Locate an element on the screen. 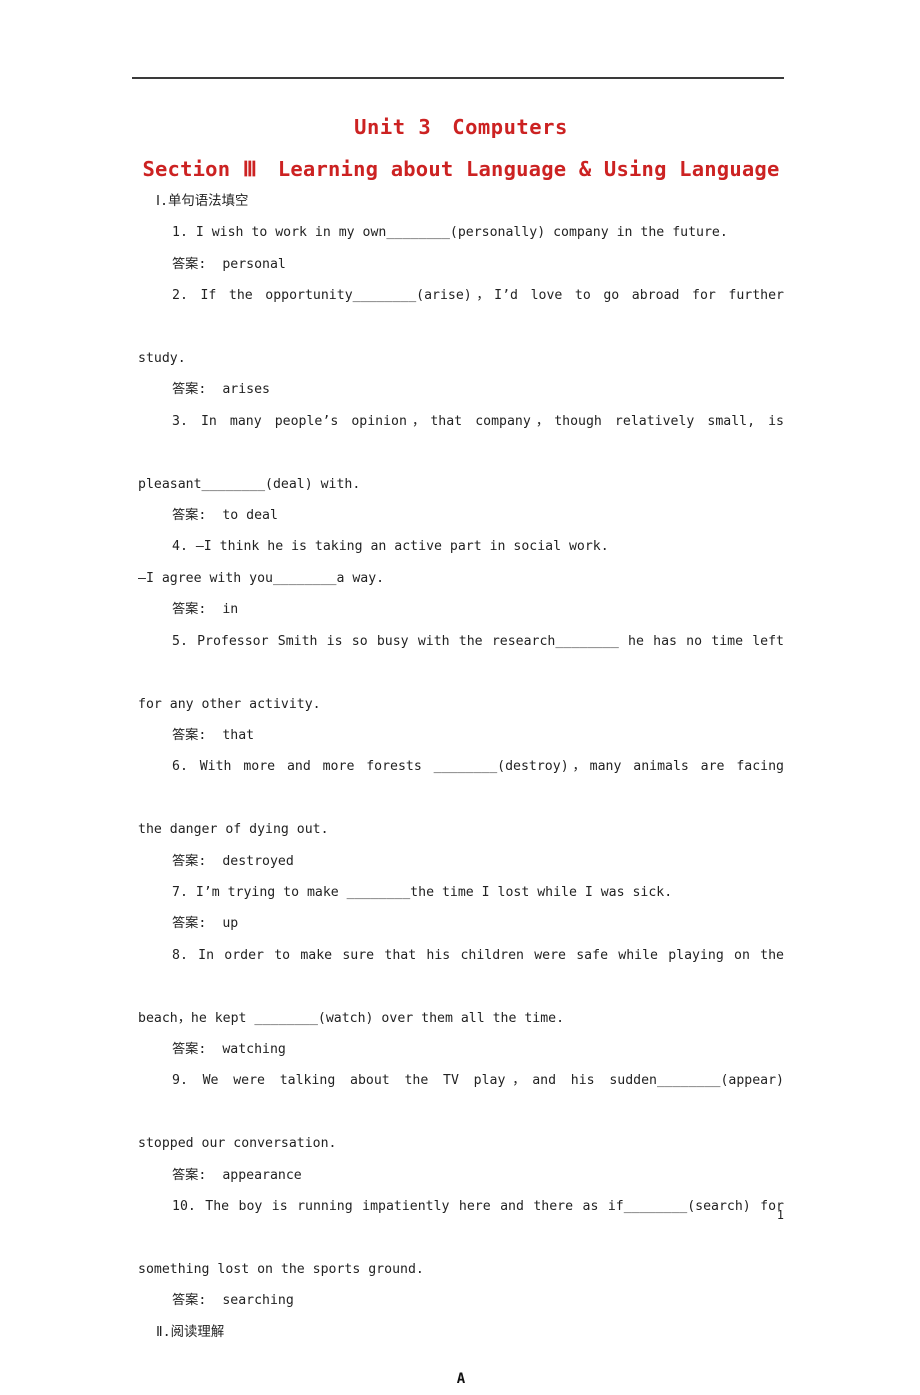  answer-item-8: 答案: watching is located at coordinates (461, 1049).